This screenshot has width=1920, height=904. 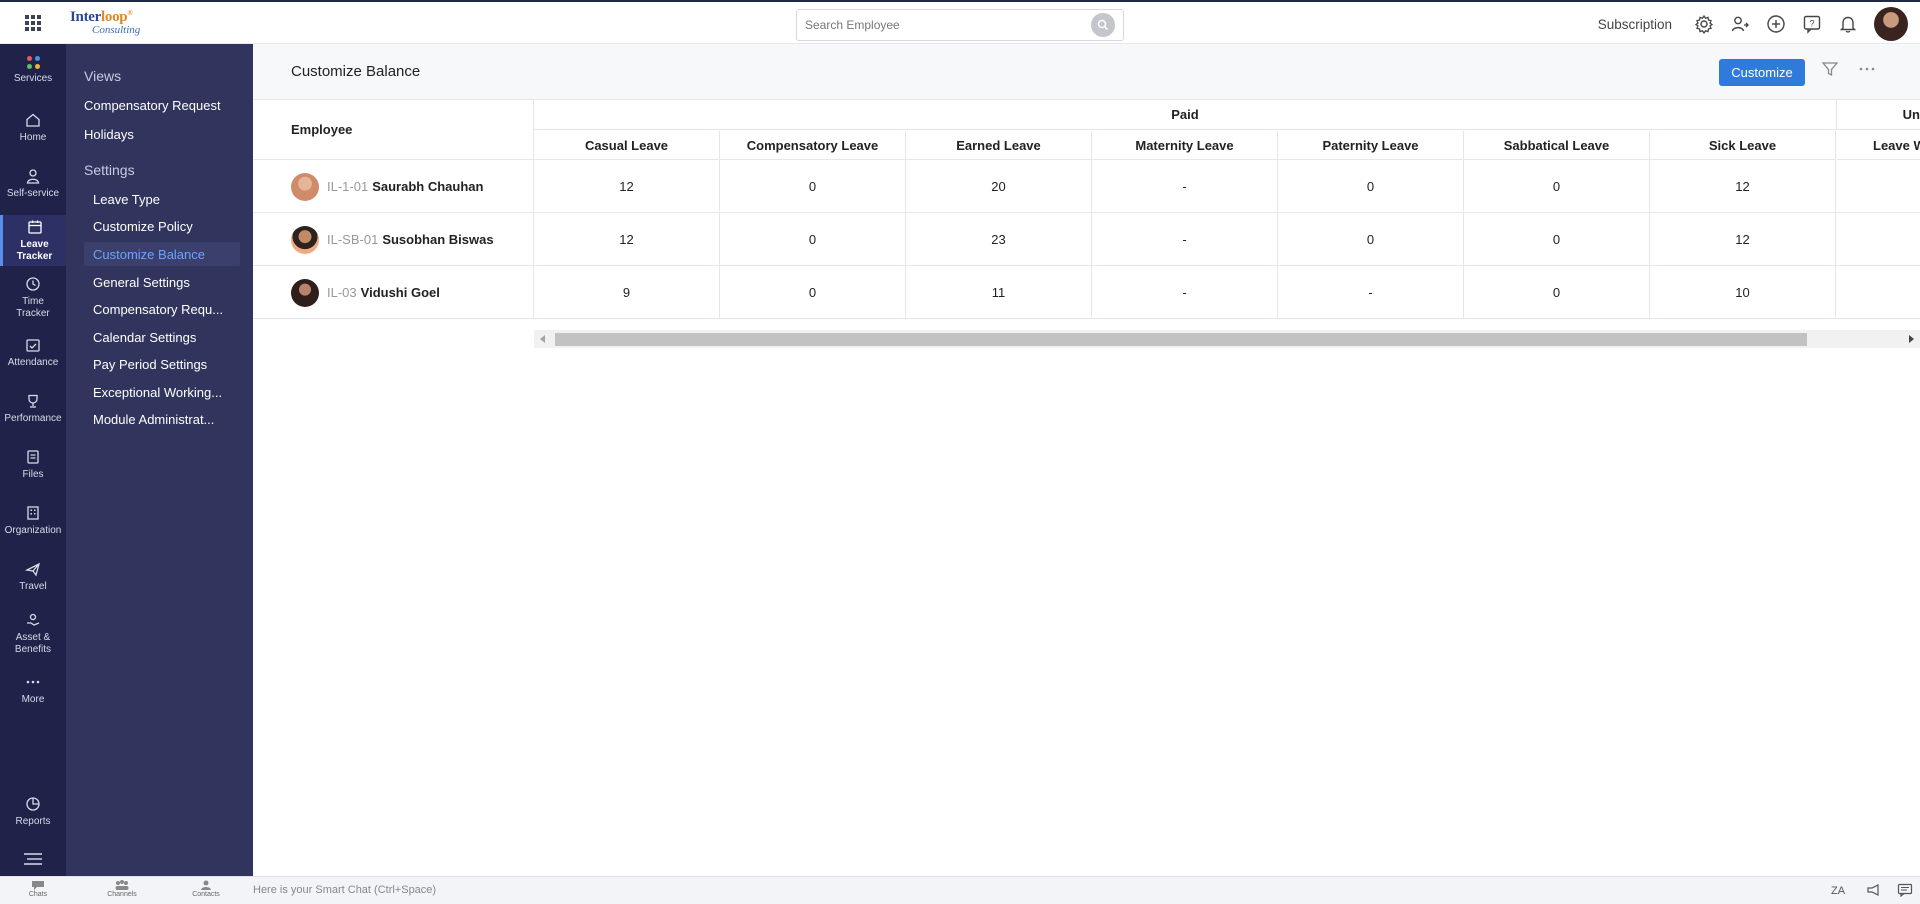 I want to click on balance-cell: 23, so click(x=999, y=239).